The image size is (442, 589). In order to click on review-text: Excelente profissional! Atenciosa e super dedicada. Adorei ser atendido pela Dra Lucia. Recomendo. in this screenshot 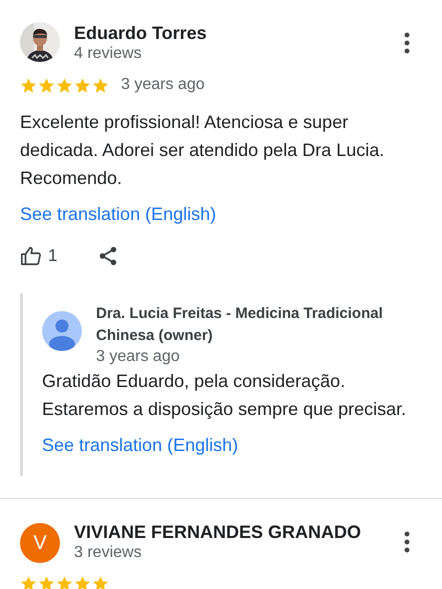, I will do `click(203, 150)`.